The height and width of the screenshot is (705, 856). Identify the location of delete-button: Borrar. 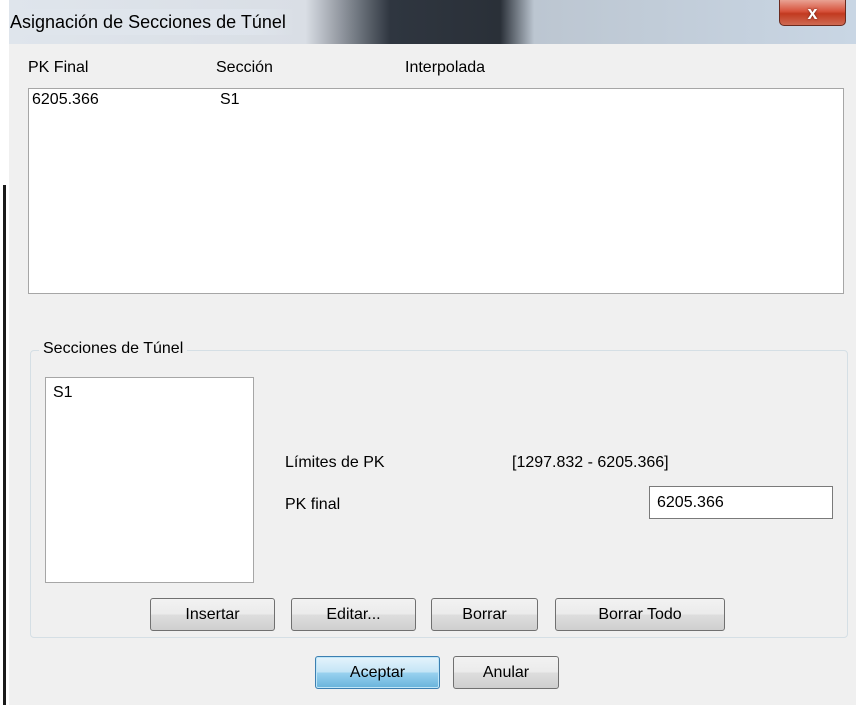
(484, 614).